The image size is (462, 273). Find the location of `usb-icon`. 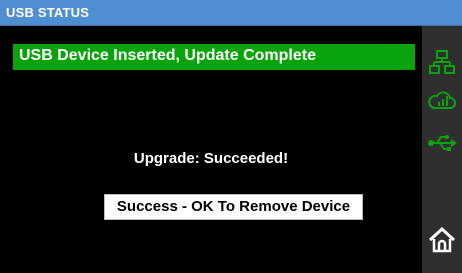

usb-icon is located at coordinates (442, 143).